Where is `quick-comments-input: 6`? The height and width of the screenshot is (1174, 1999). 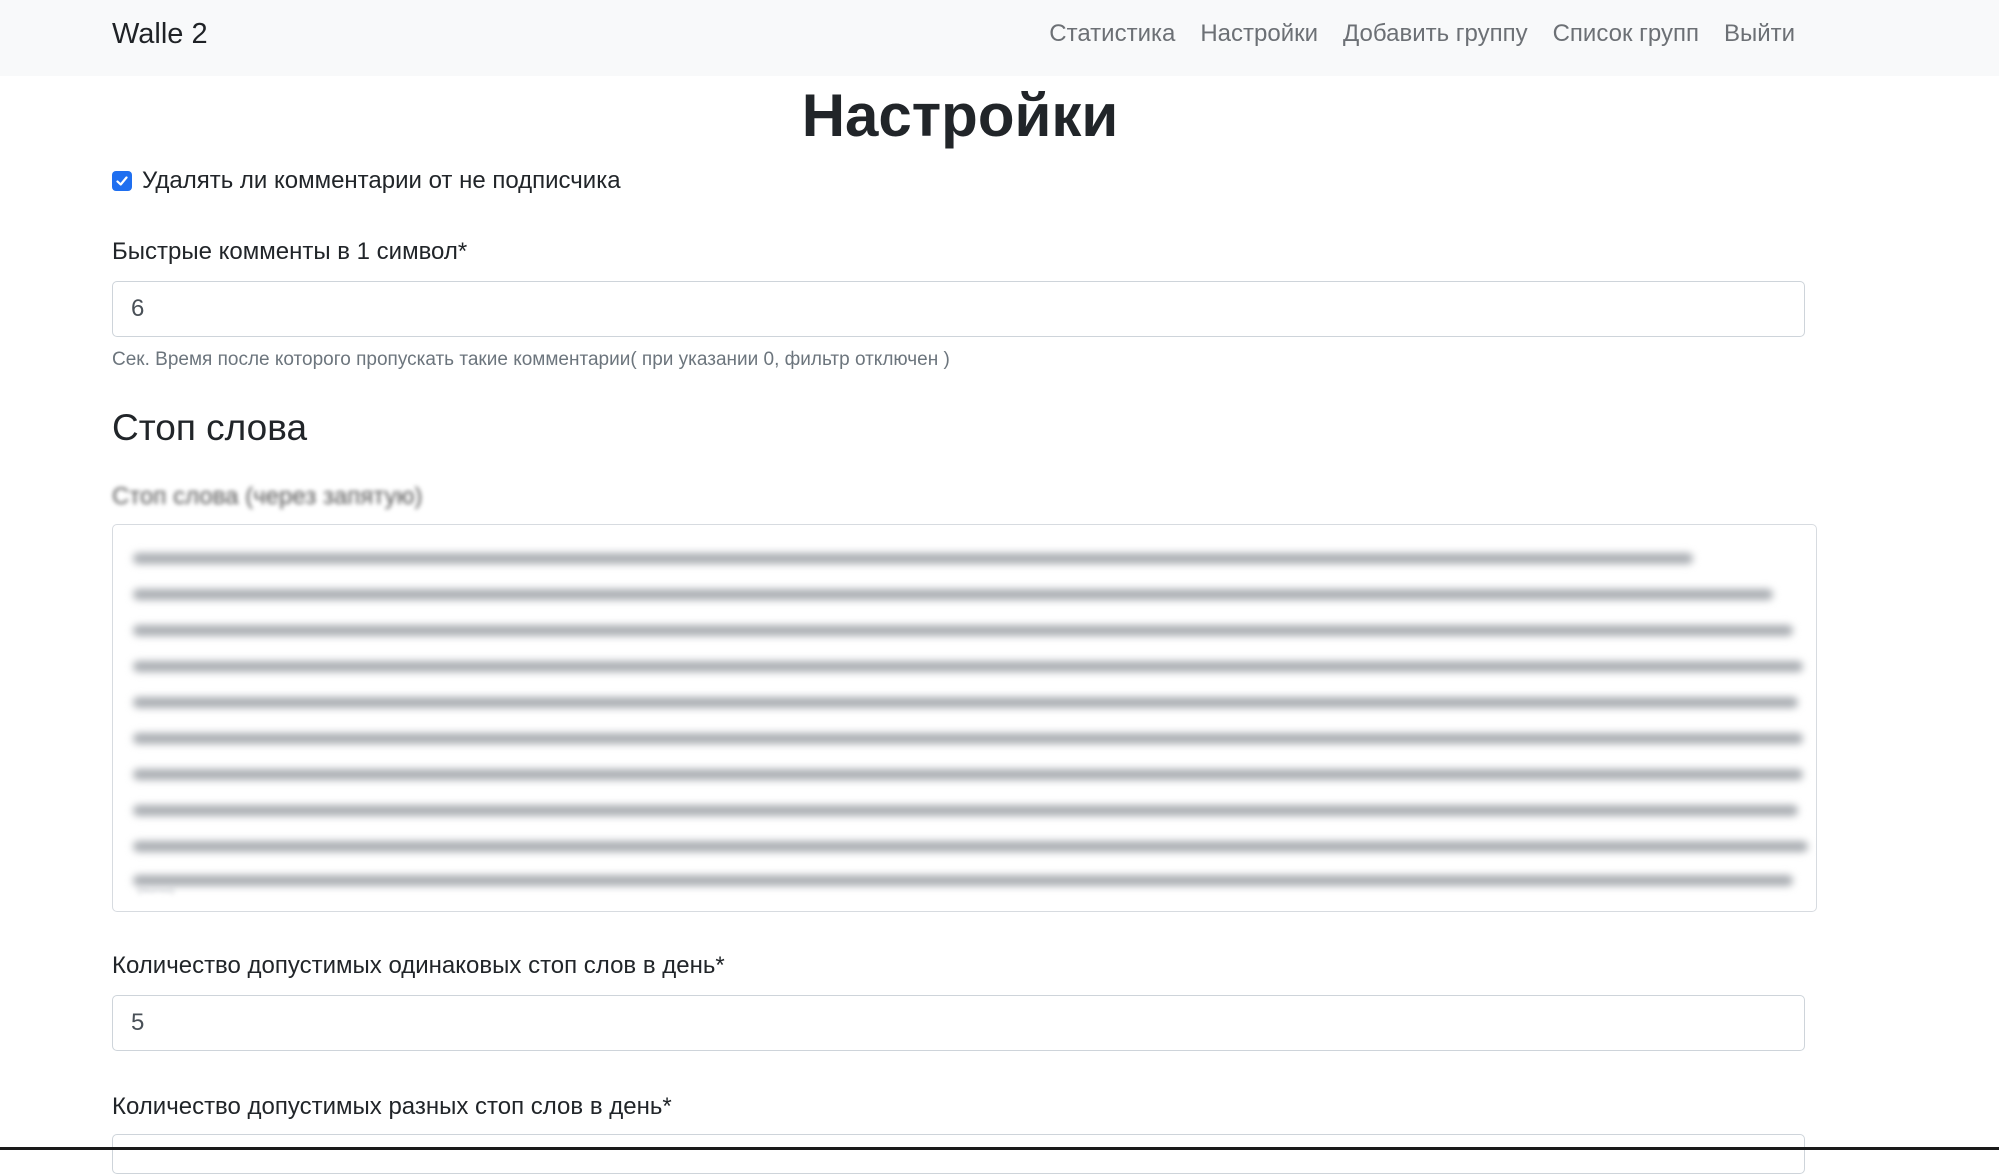 quick-comments-input: 6 is located at coordinates (958, 309).